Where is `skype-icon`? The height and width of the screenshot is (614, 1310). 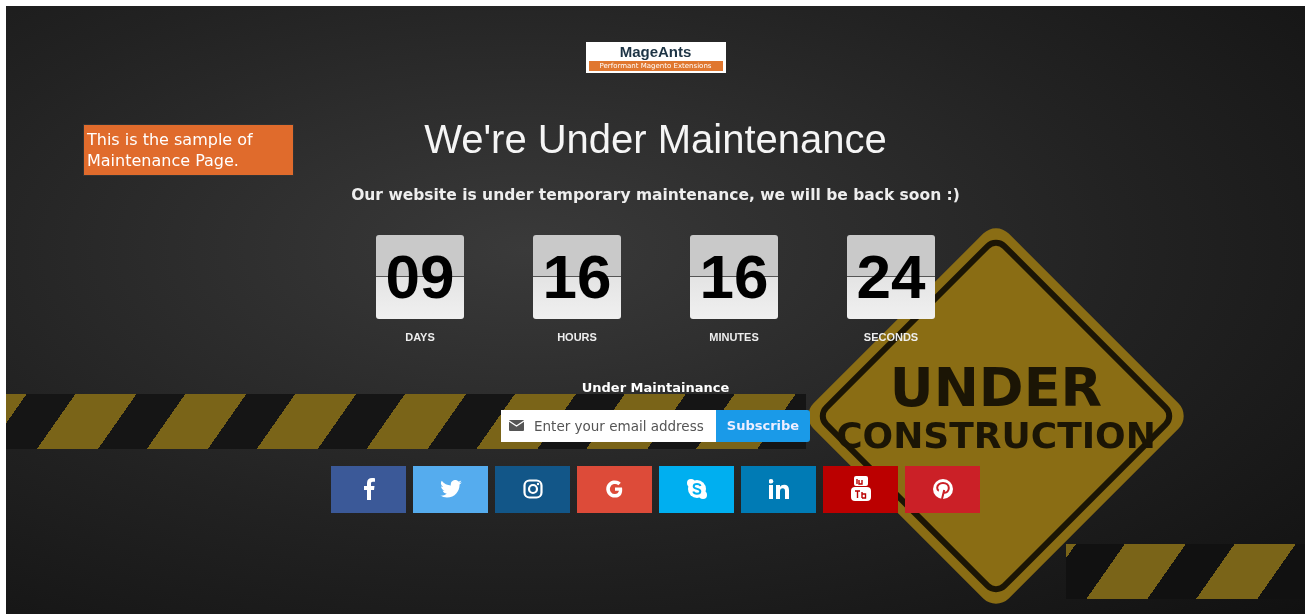
skype-icon is located at coordinates (696, 489).